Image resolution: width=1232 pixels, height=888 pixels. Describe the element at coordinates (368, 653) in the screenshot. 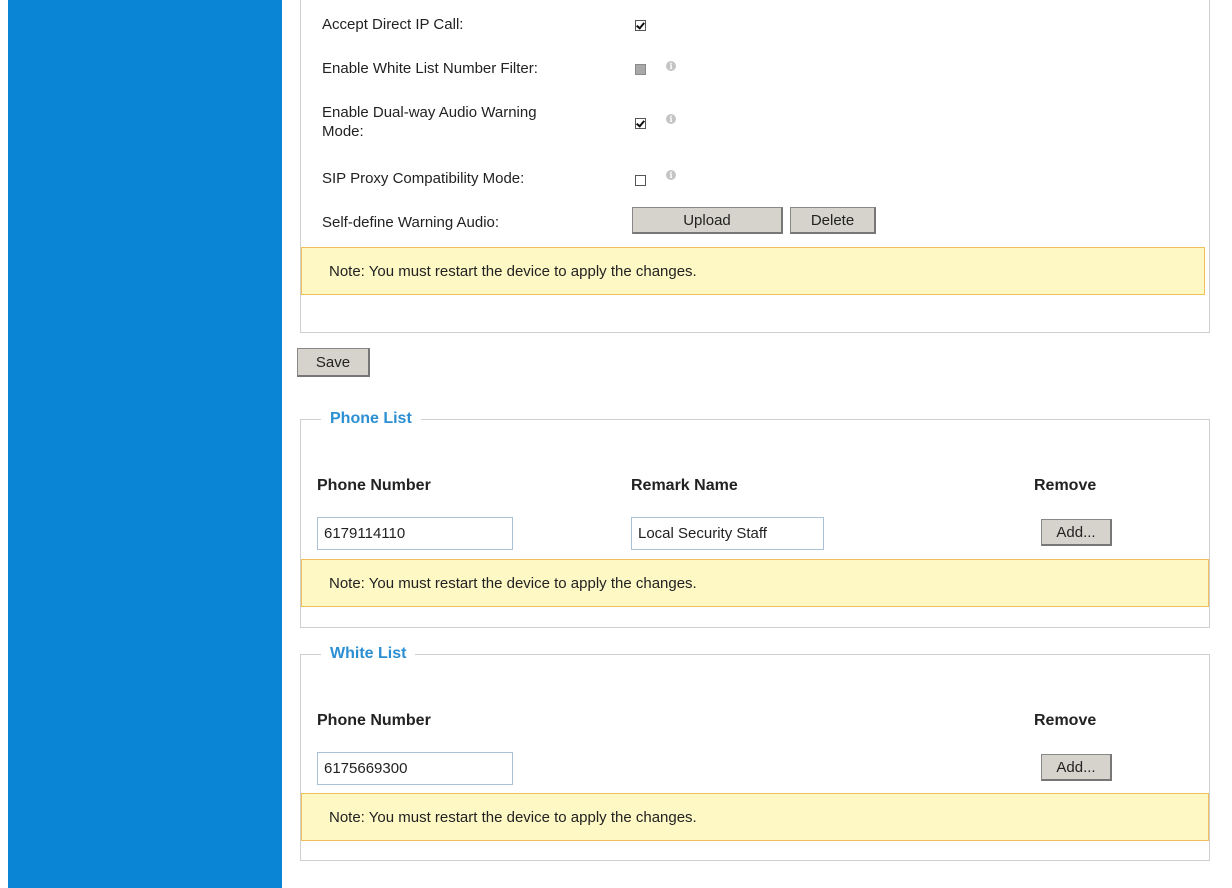

I see `white-list-title: White List` at that location.